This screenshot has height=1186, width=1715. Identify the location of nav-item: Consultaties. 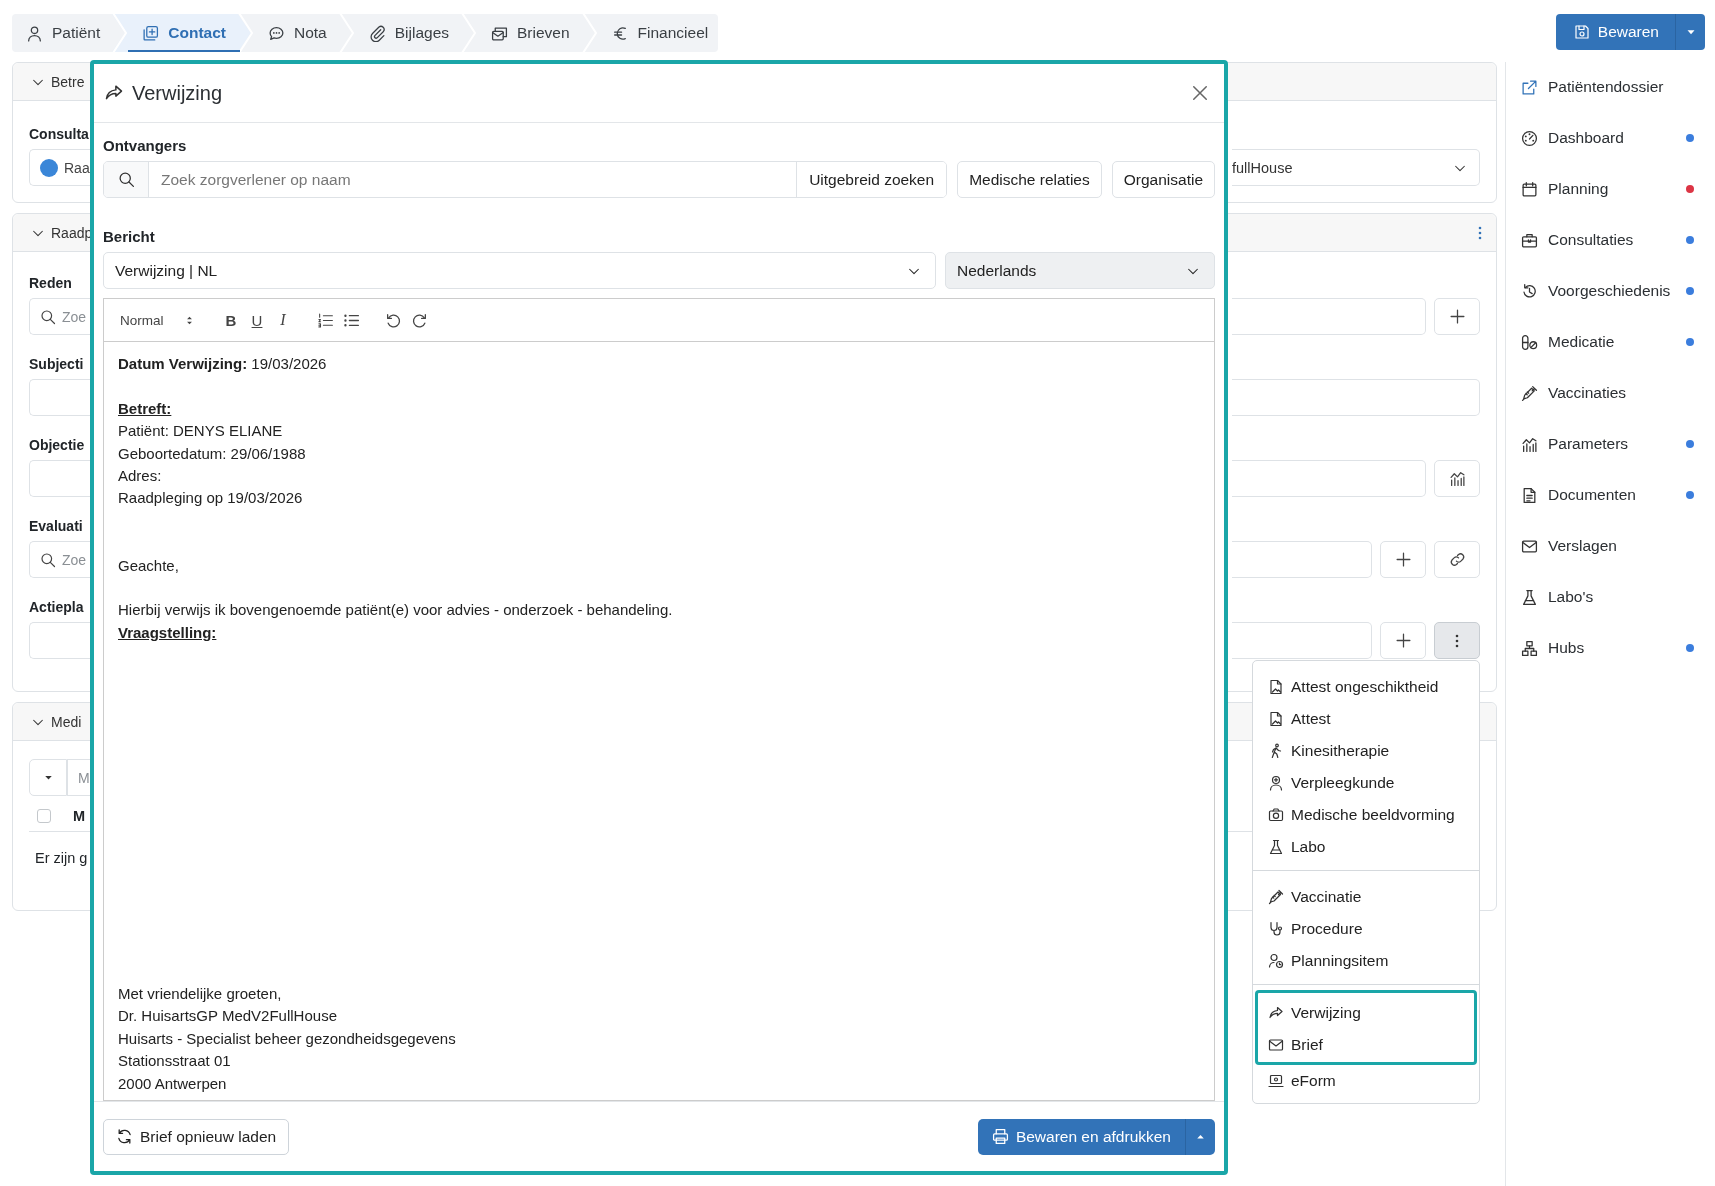
(1606, 240).